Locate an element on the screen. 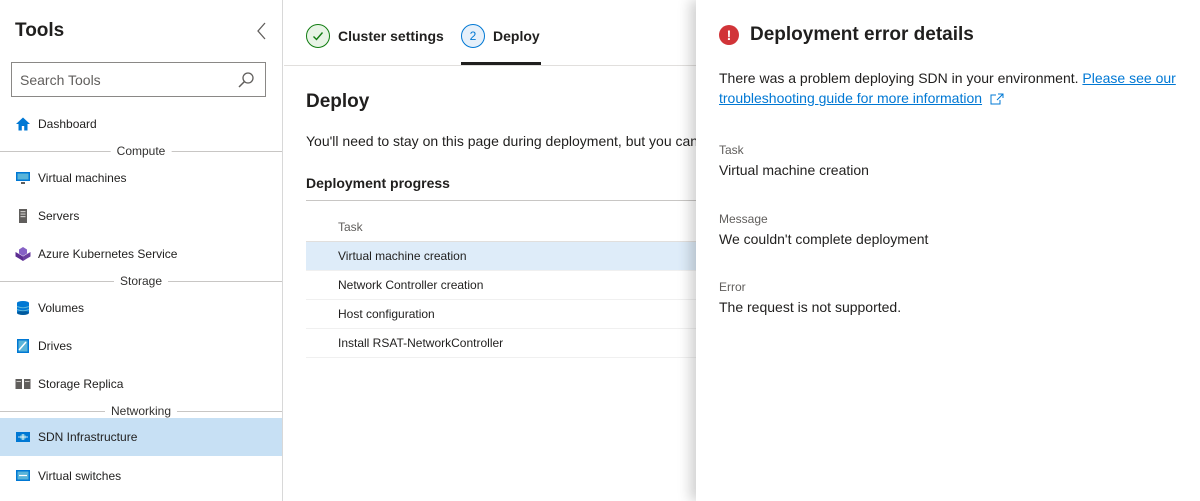 The width and height of the screenshot is (1200, 501). section-label: Storage is located at coordinates (141, 281).